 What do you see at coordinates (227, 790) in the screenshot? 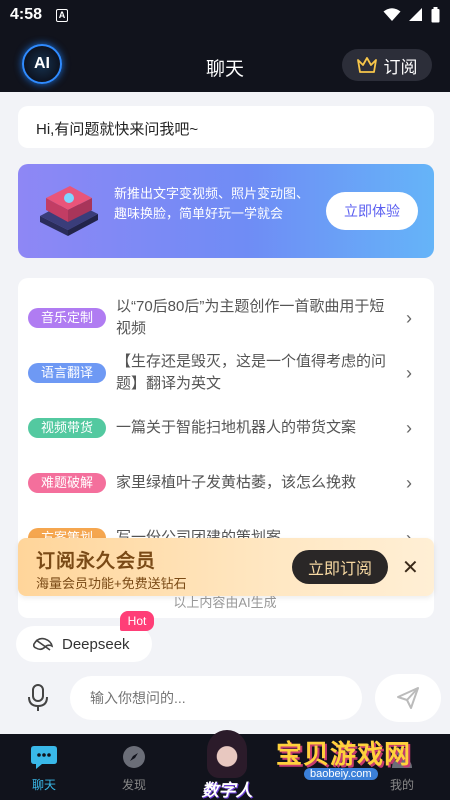
I see `tab-digital-label: 数字人` at bounding box center [227, 790].